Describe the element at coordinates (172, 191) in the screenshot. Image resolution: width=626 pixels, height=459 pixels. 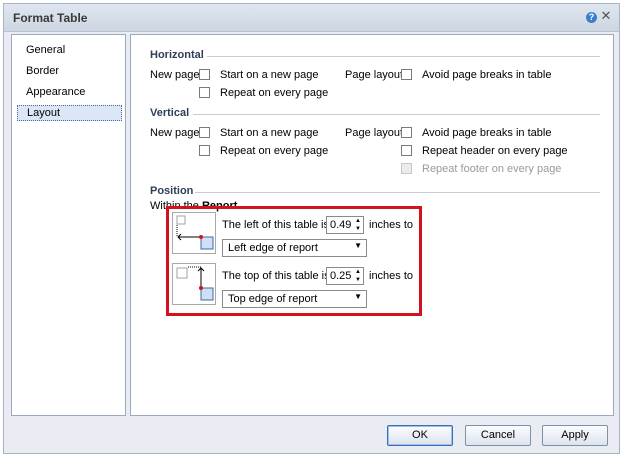
I see `position-heading: Position` at that location.